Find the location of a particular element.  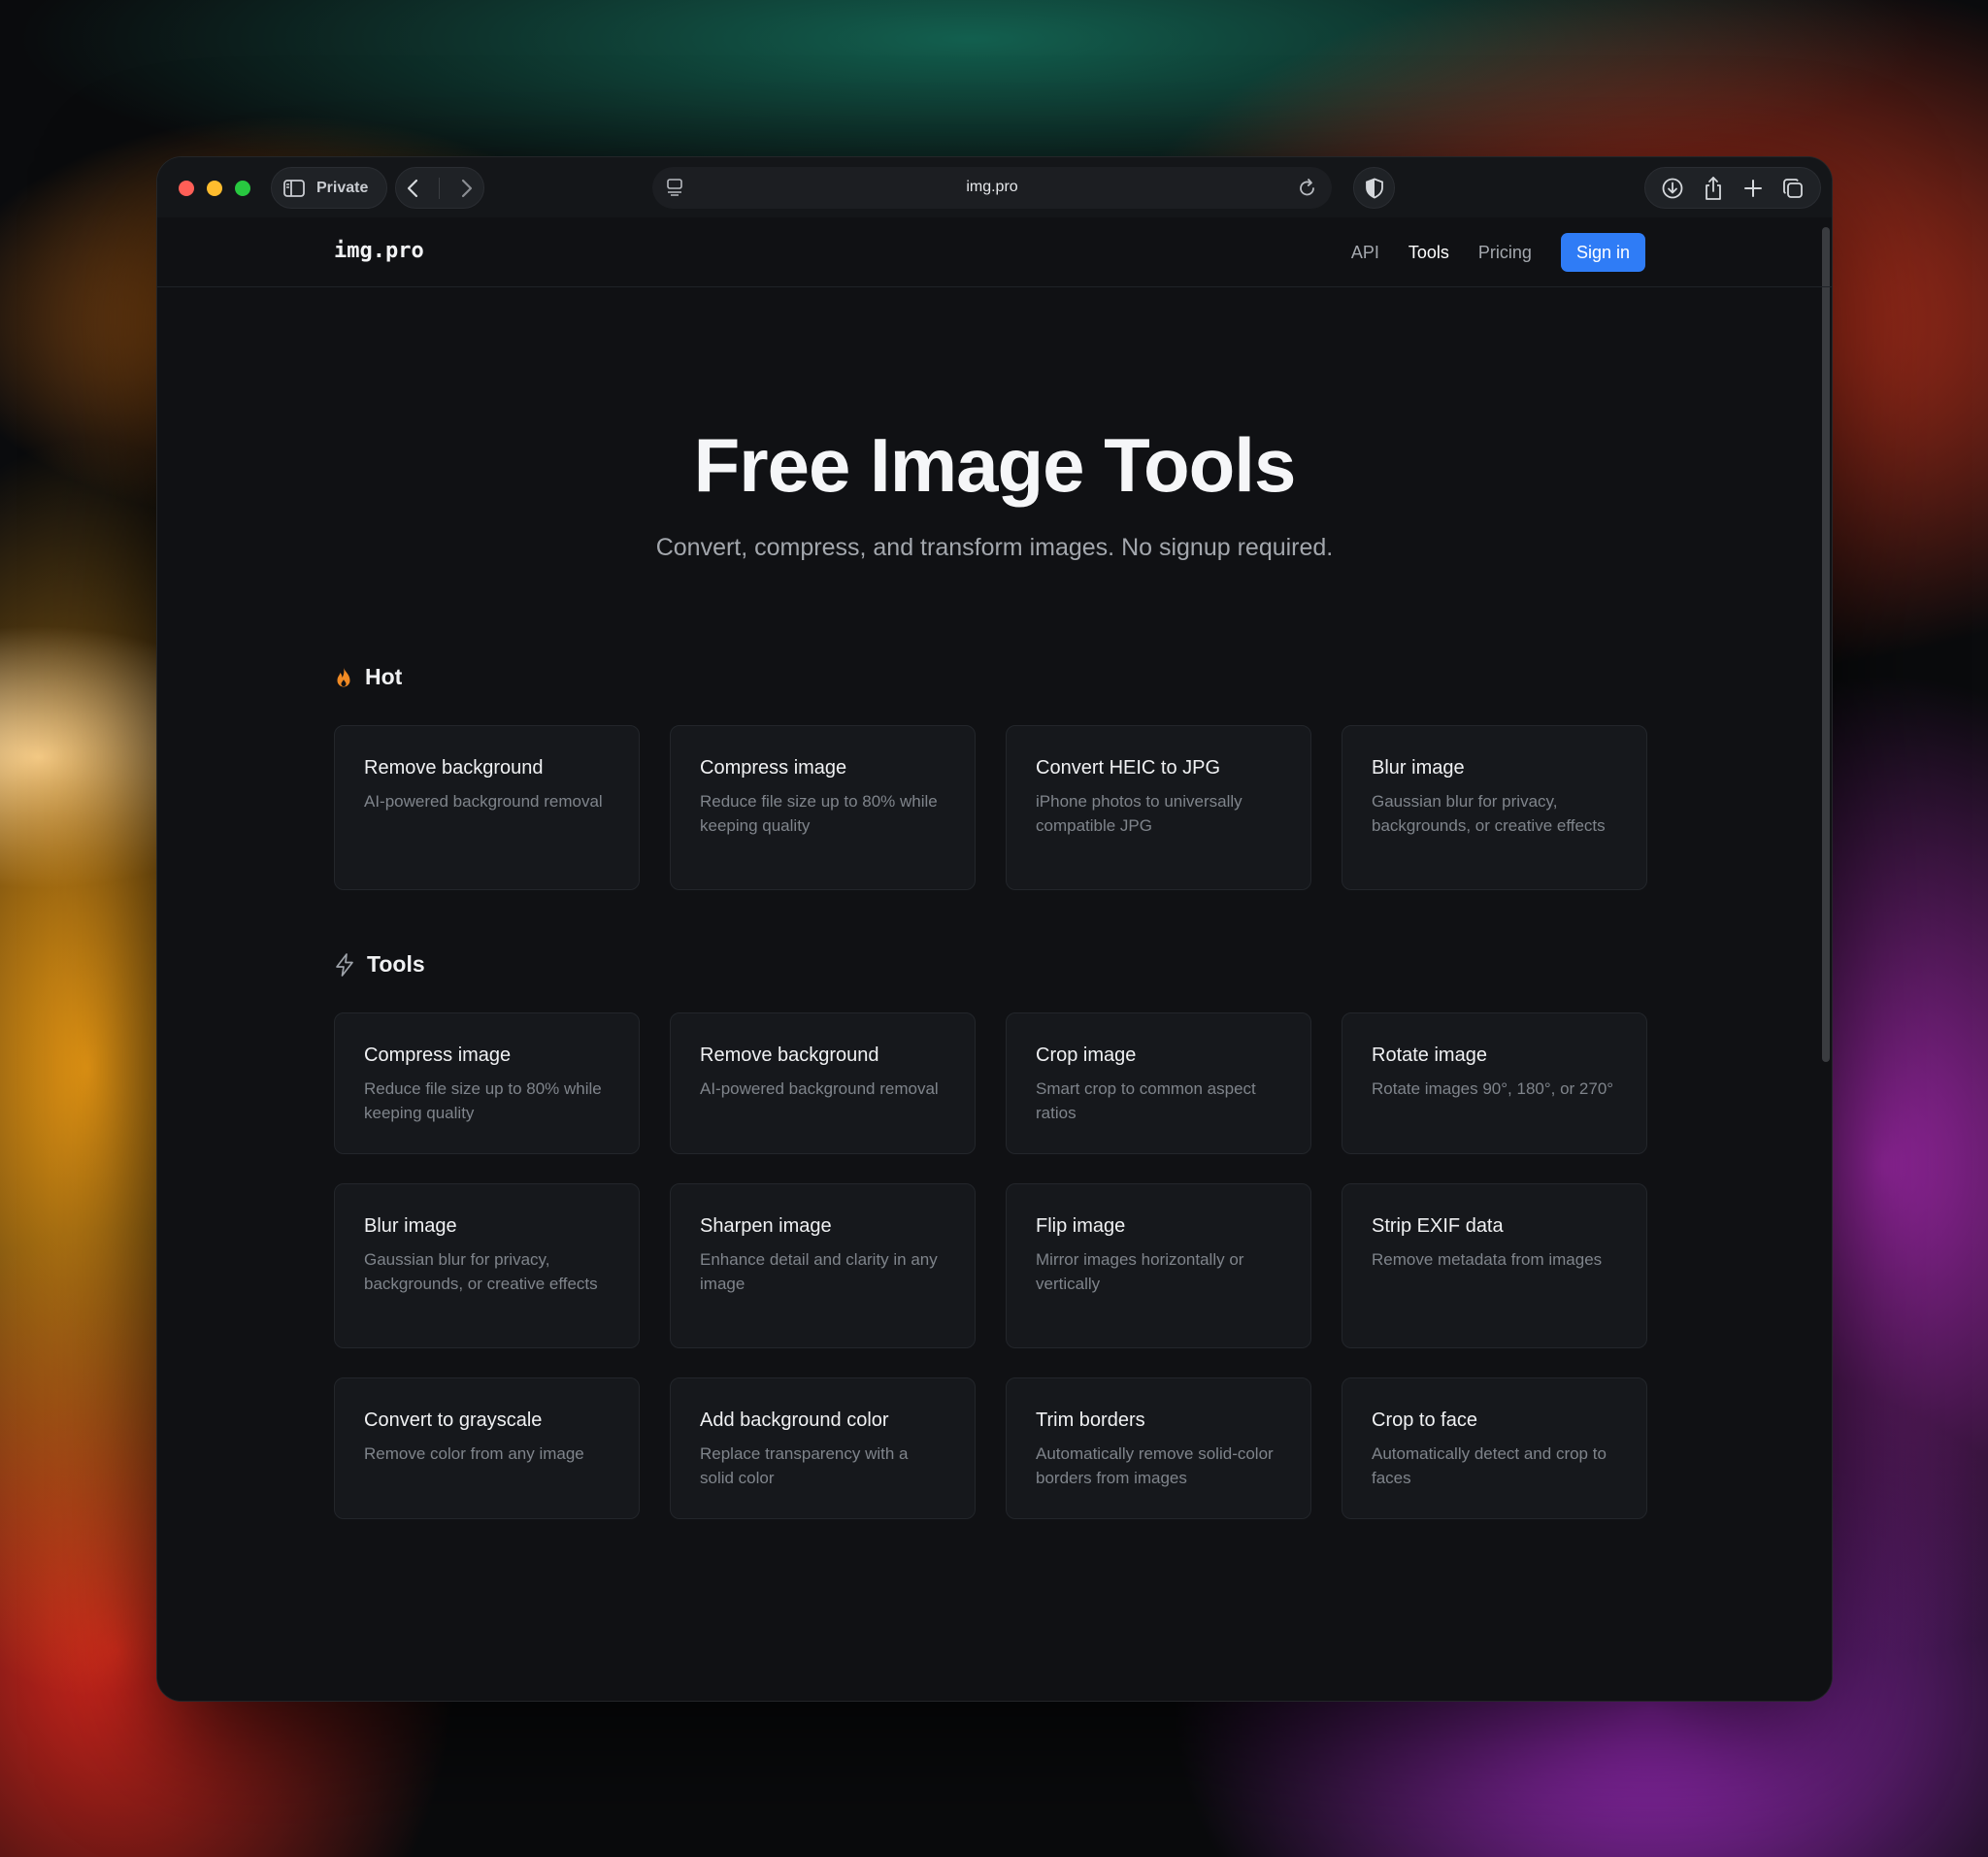

plus-icon is located at coordinates (1753, 188).